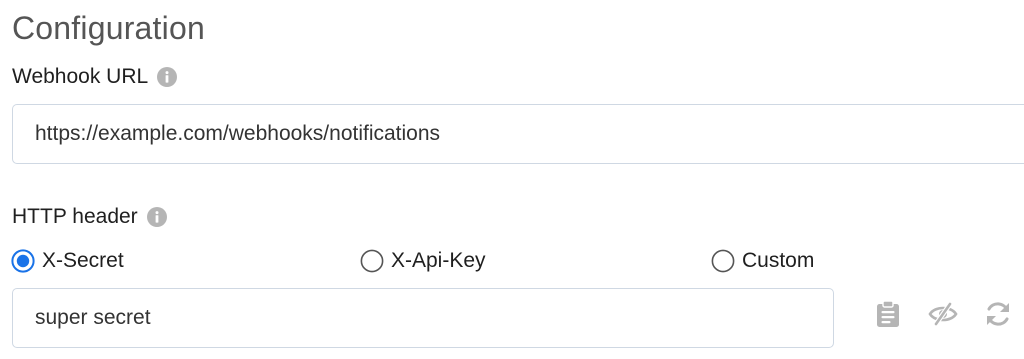  I want to click on radio-x-api-key-label: X-Api-Key, so click(438, 260).